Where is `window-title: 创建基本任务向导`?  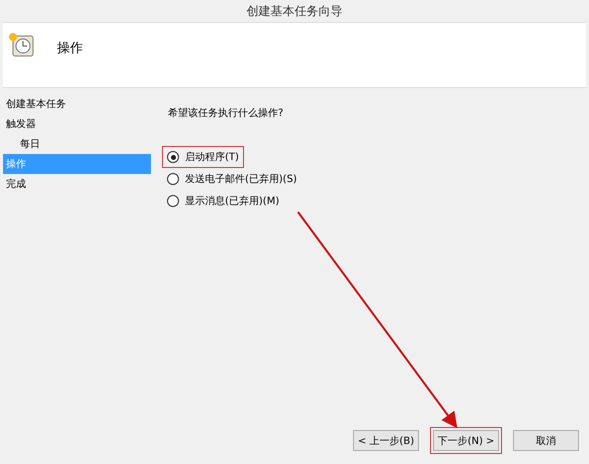 window-title: 创建基本任务向导 is located at coordinates (295, 11).